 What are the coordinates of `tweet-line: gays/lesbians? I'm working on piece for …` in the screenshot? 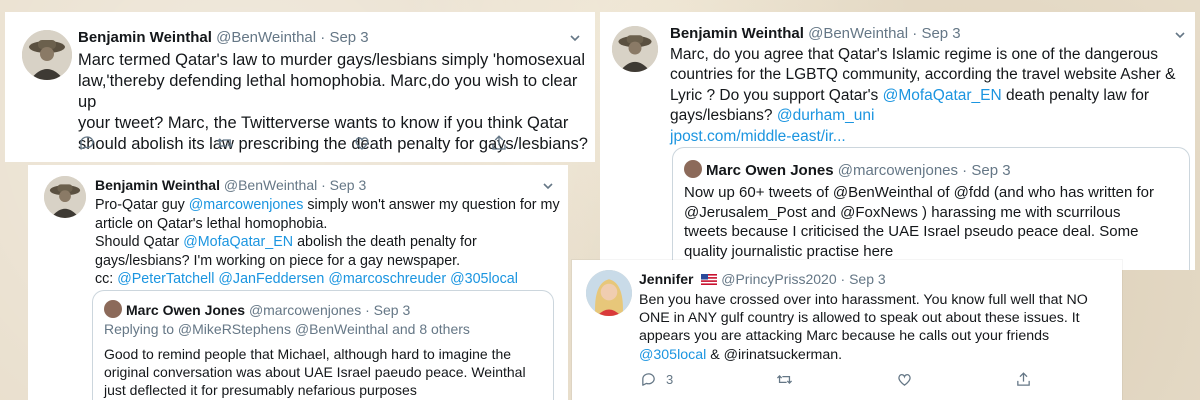 It's located at (278, 260).